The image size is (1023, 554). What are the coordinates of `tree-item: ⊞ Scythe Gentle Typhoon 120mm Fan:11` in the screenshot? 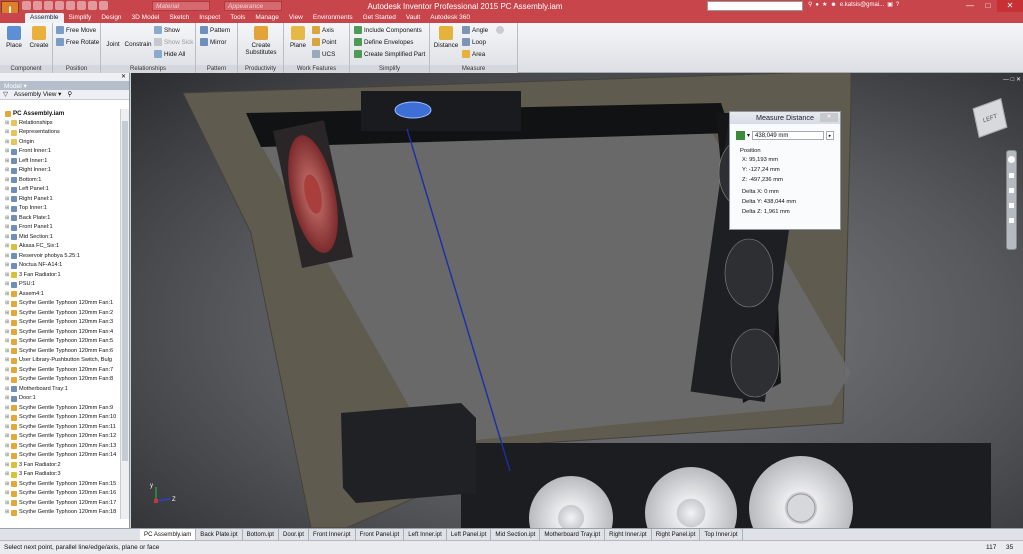 It's located at (60, 428).